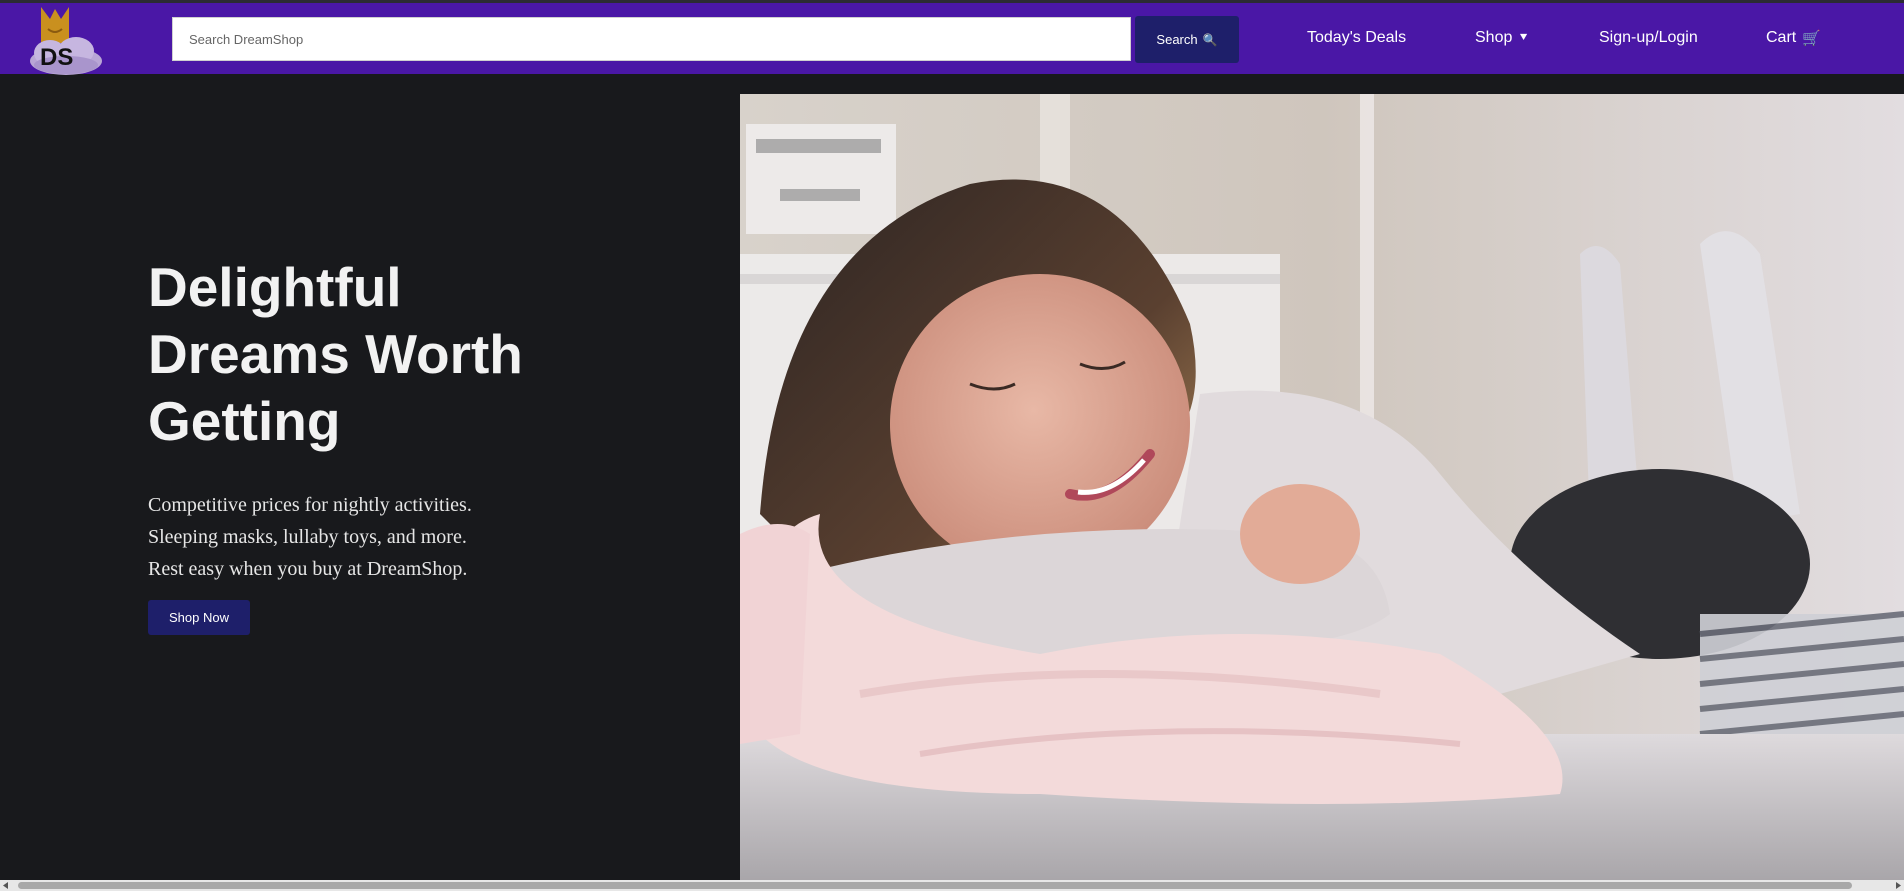 The width and height of the screenshot is (1904, 891). Describe the element at coordinates (1494, 37) in the screenshot. I see `nav-shop-label: Shop` at that location.